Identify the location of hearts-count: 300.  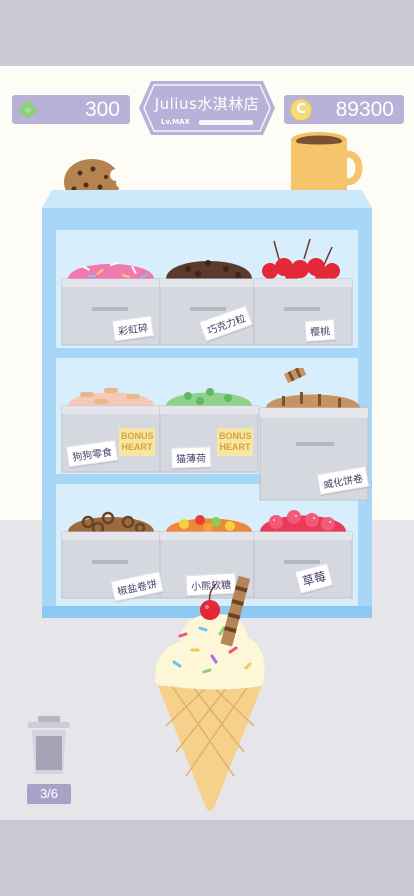
(102, 109).